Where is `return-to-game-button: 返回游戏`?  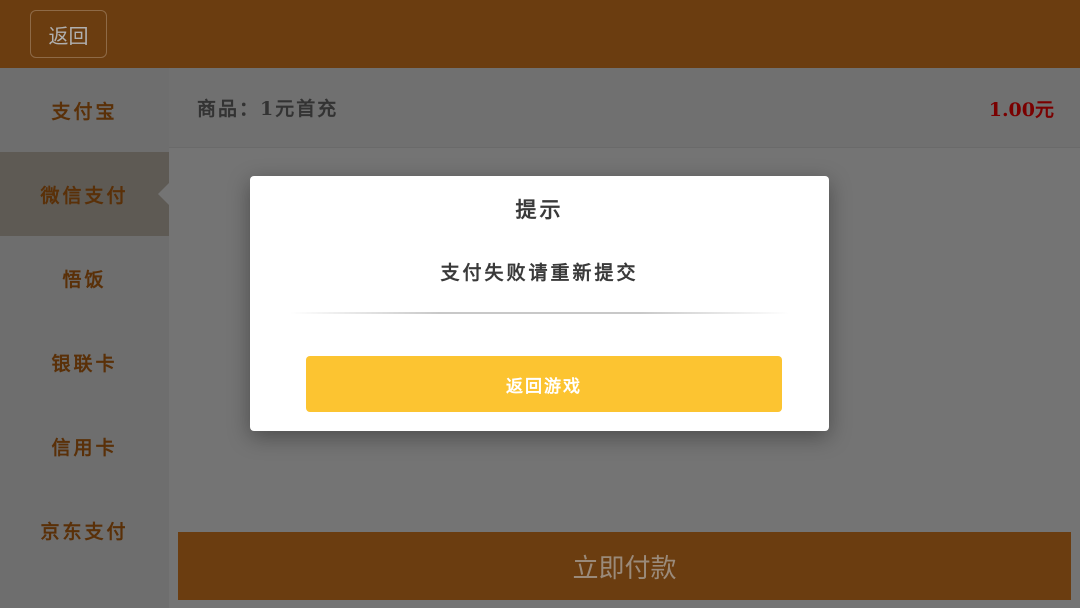 return-to-game-button: 返回游戏 is located at coordinates (544, 384).